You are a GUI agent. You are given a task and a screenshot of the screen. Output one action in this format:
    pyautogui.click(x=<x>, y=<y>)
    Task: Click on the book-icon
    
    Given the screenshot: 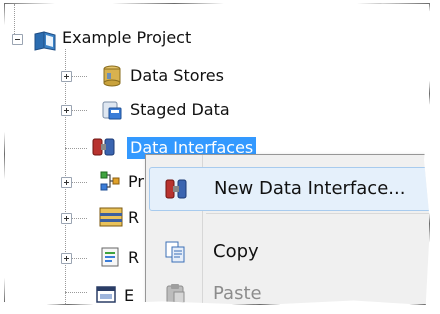 What is the action you would take?
    pyautogui.click(x=44, y=40)
    